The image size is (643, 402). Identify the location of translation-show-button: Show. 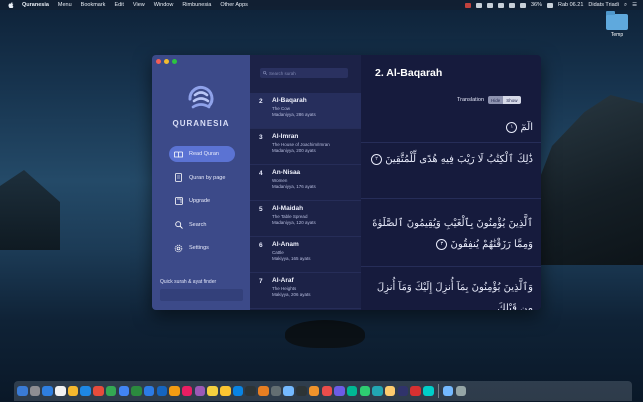
(512, 100).